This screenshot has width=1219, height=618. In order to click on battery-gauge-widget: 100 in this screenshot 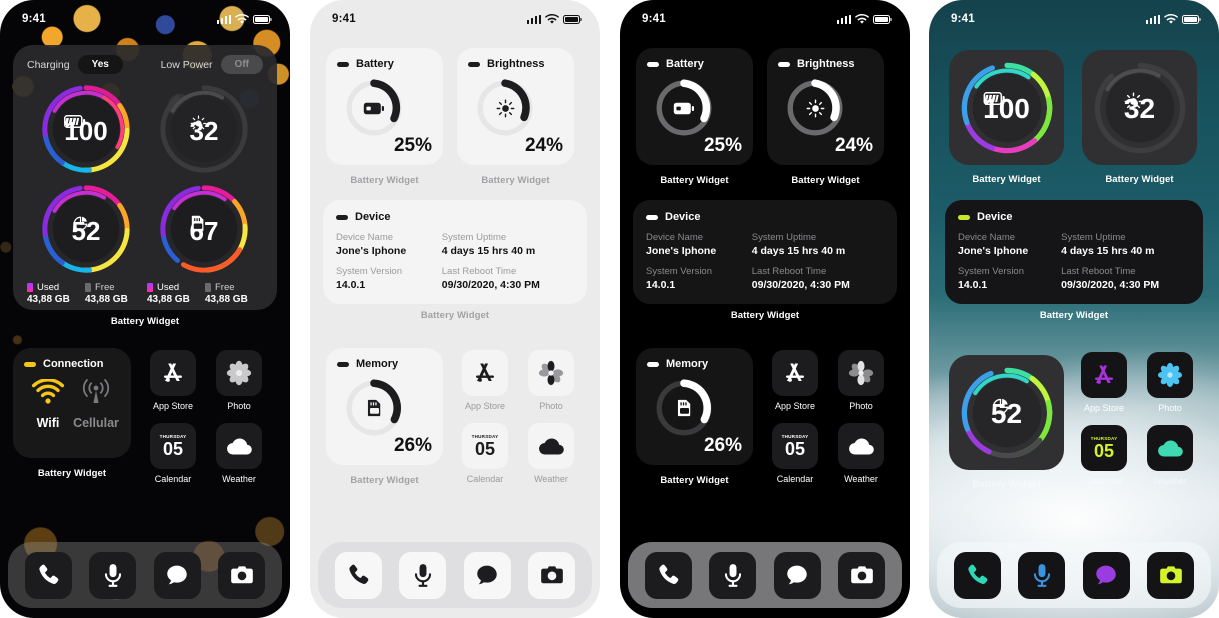, I will do `click(1006, 107)`.